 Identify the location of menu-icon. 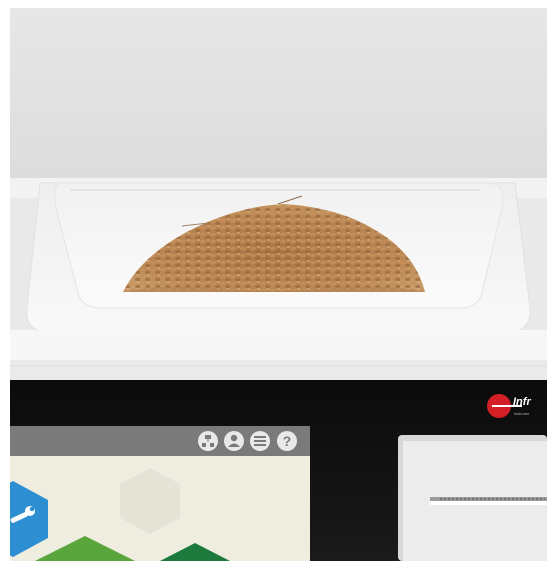
(260, 441).